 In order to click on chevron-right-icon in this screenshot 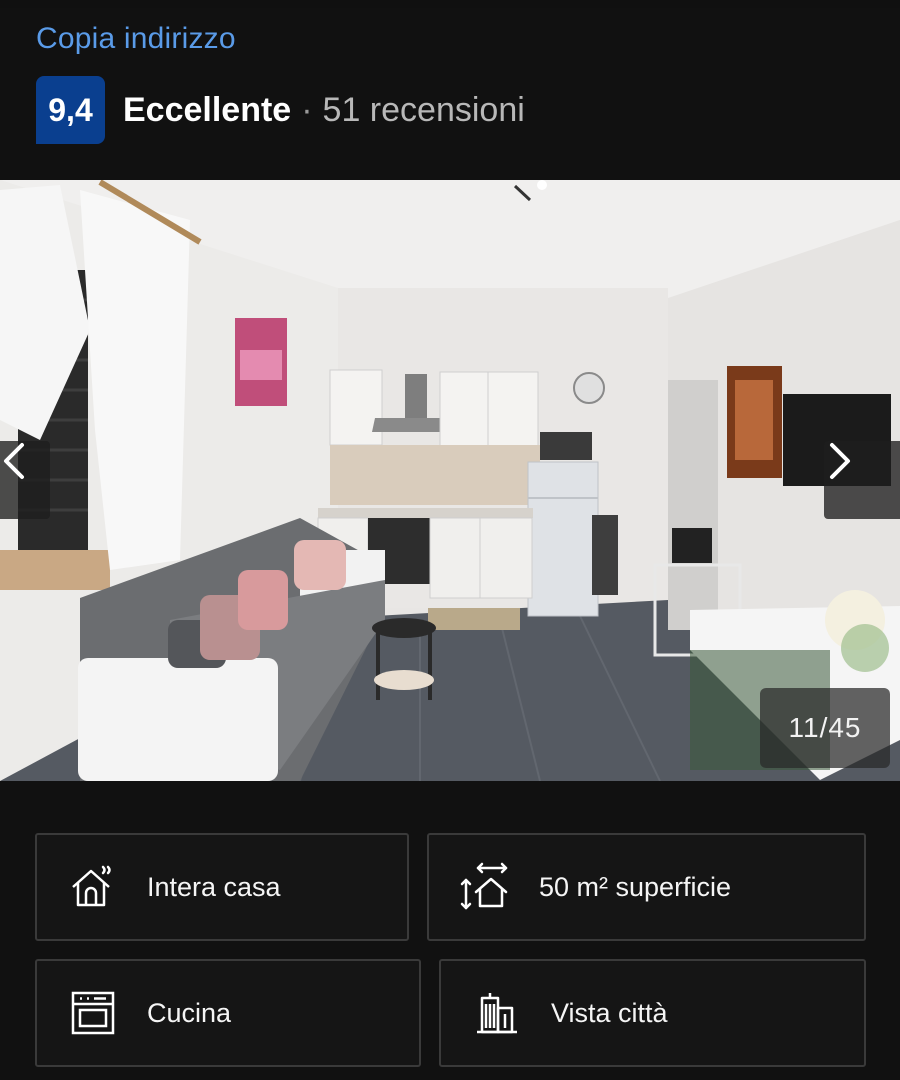, I will do `click(840, 461)`.